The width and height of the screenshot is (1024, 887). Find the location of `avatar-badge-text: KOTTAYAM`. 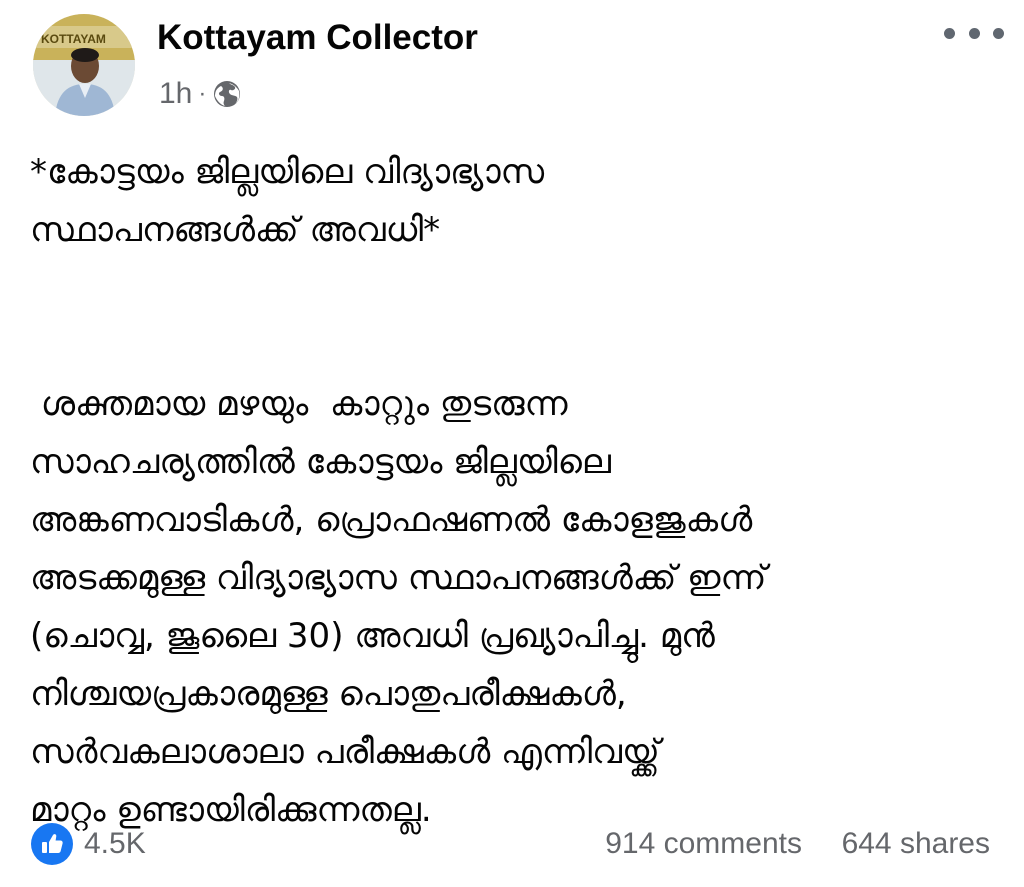

avatar-badge-text: KOTTAYAM is located at coordinates (73, 39).